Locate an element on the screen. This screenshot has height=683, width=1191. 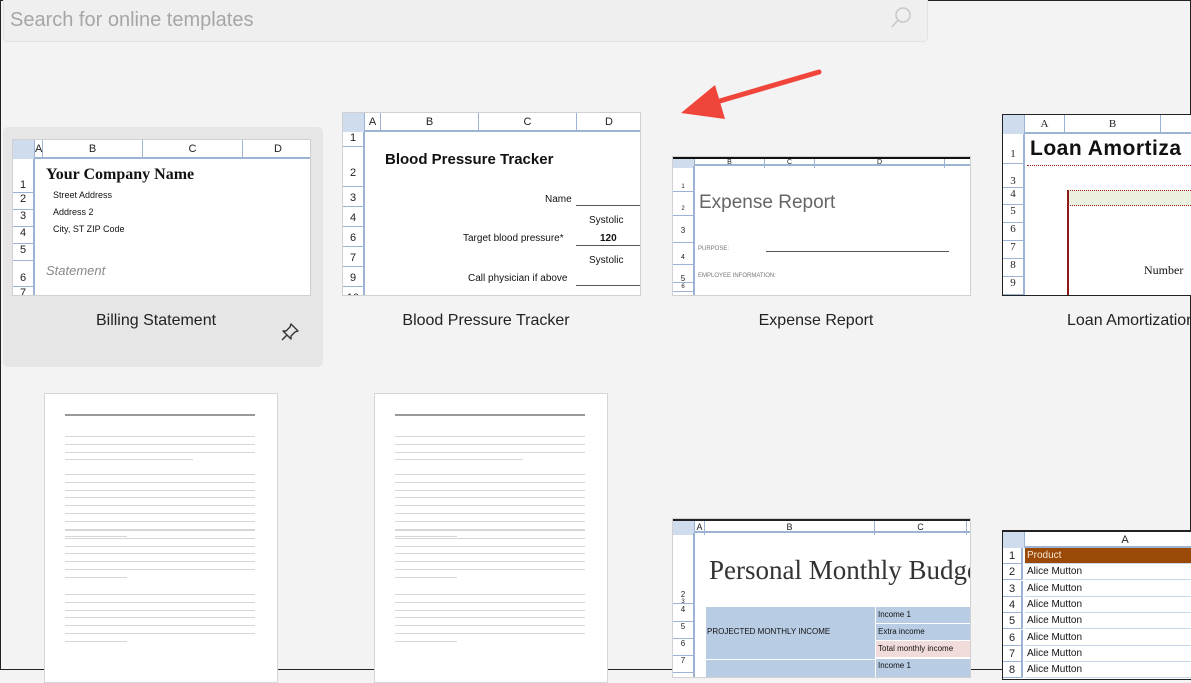
row-header: 8 is located at coordinates (1013, 268).